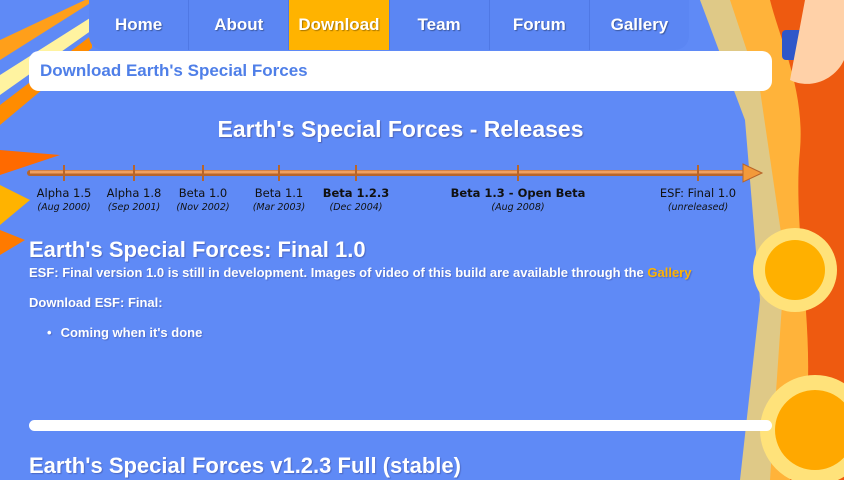  Describe the element at coordinates (197, 249) in the screenshot. I see `final-section-title: Earth's Special Forces: Final 1.0` at that location.